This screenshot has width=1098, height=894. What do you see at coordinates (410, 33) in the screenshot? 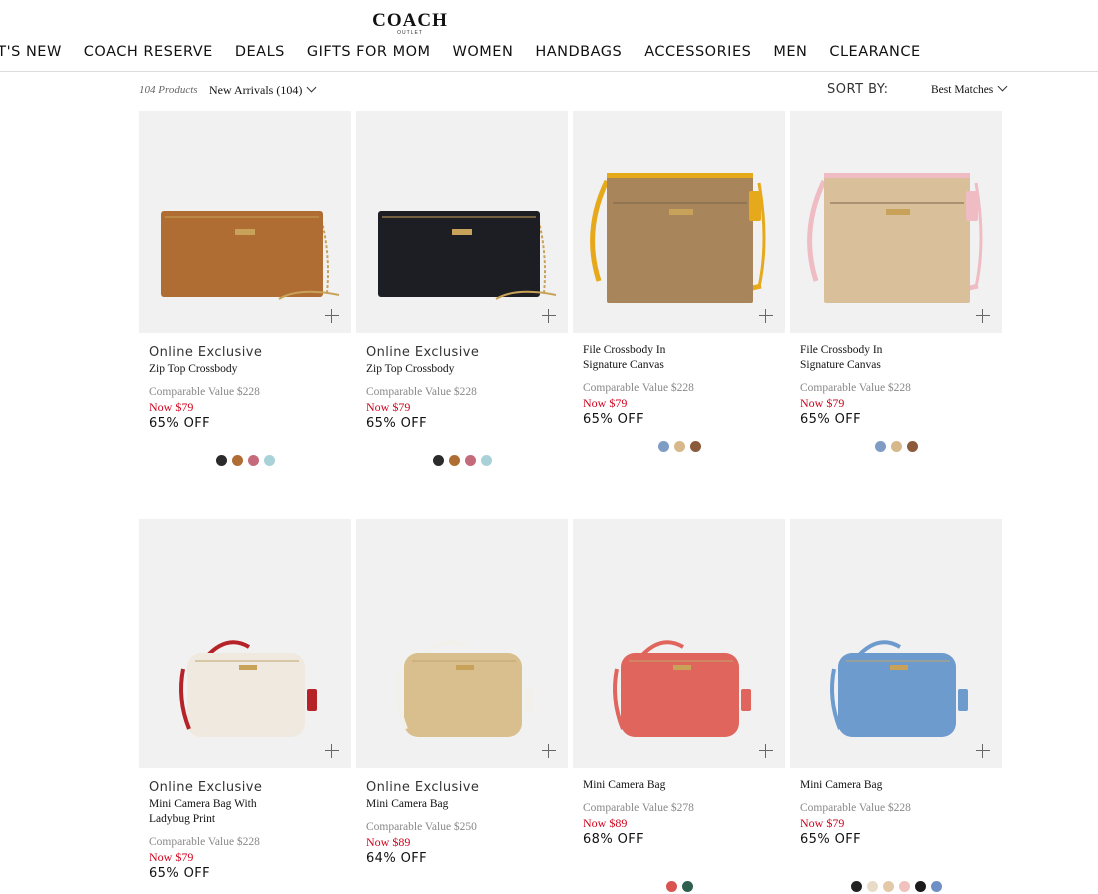
I see `logo-subtitle: OUTLET` at bounding box center [410, 33].